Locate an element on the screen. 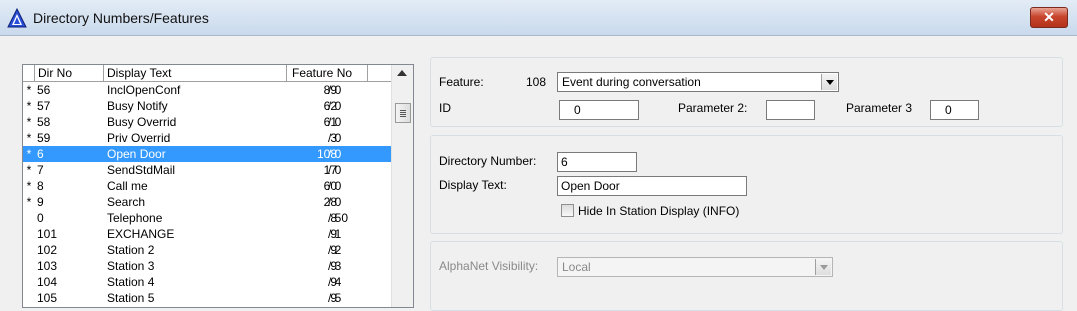 The width and height of the screenshot is (1077, 311). table-row: * 58 Busy Overrid 61/ 0 is located at coordinates (207, 122).